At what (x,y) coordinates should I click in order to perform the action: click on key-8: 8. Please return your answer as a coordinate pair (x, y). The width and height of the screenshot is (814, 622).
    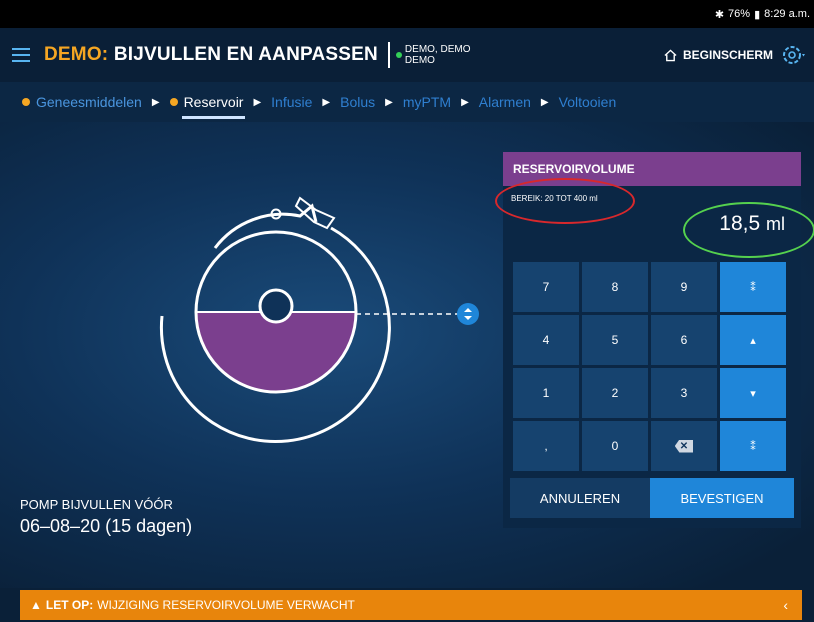
    Looking at the image, I should click on (615, 287).